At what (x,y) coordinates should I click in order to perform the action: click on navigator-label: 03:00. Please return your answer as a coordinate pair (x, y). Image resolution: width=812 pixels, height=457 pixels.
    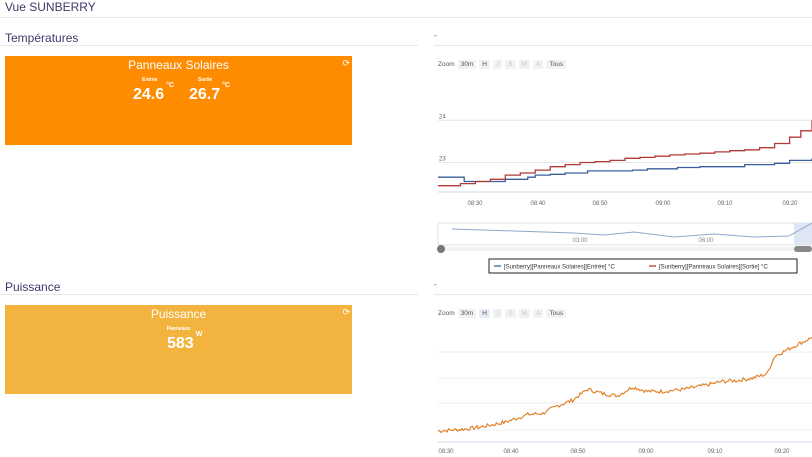
    Looking at the image, I should click on (580, 241).